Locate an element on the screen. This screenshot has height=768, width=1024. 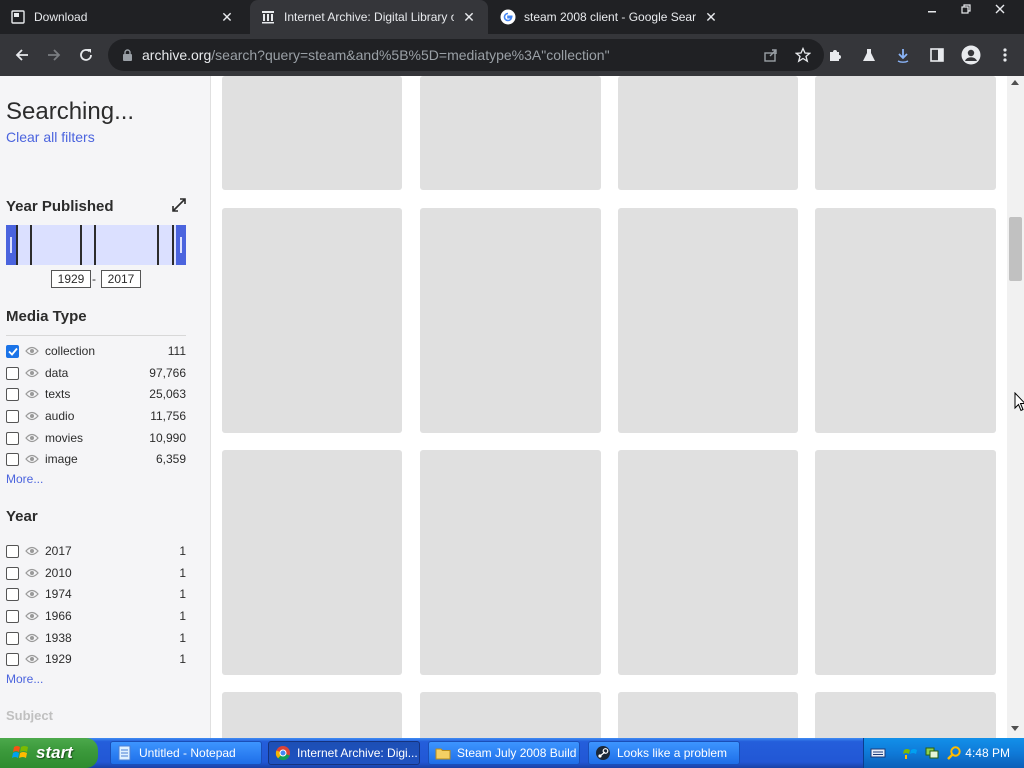
close-window-icon is located at coordinates (1000, 9).